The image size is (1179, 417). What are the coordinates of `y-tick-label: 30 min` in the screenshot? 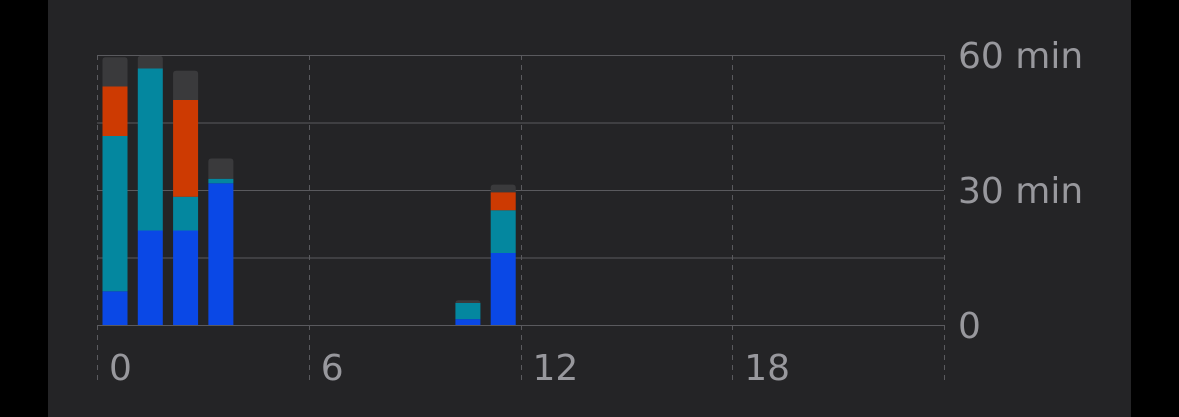 It's located at (1020, 191).